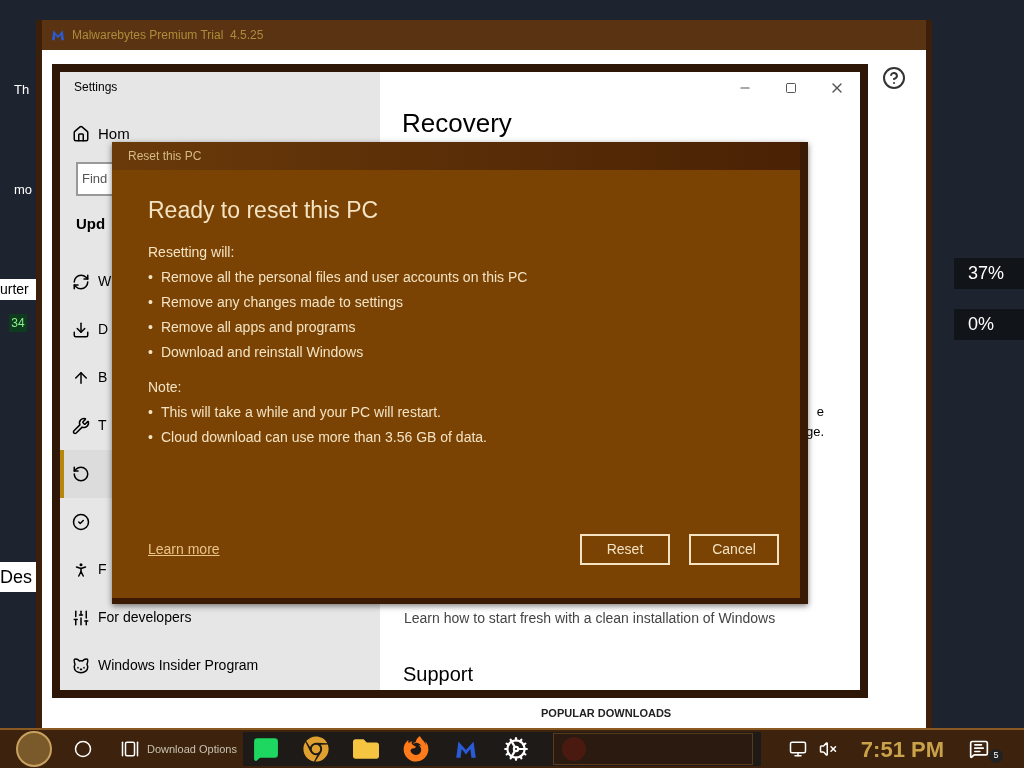  What do you see at coordinates (344, 277) in the screenshot?
I see `list-item-text: Remove all the personal files and user accounts on this PC` at bounding box center [344, 277].